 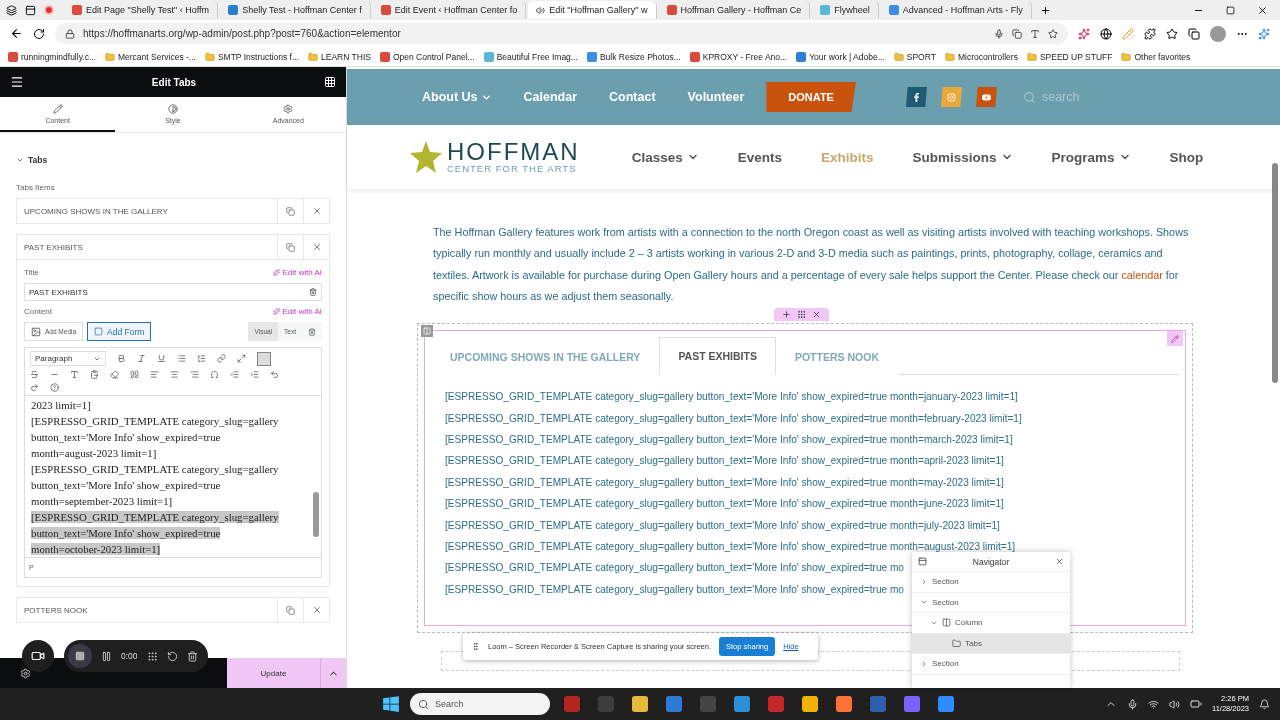 What do you see at coordinates (1186, 157) in the screenshot?
I see `nav-link: Shop` at bounding box center [1186, 157].